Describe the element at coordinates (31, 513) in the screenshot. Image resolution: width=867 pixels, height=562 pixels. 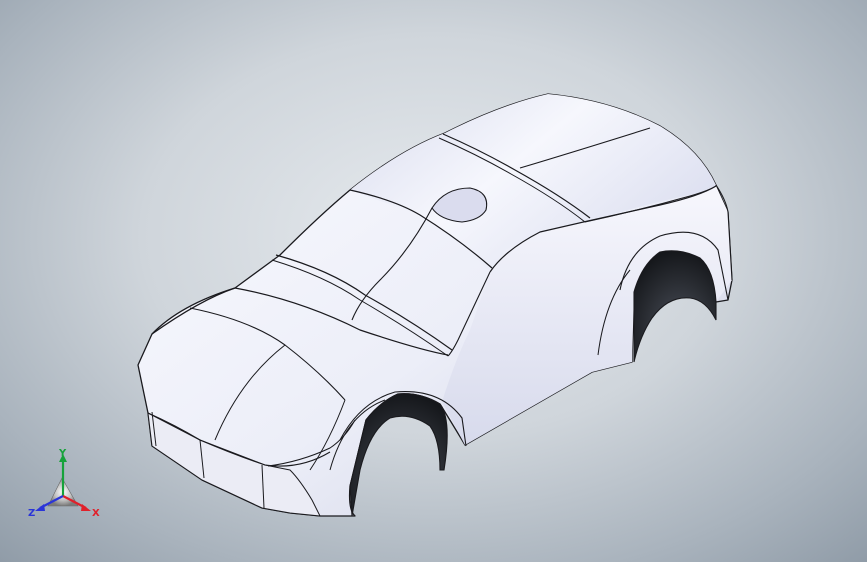
I see `z-axis-label: Z` at that location.